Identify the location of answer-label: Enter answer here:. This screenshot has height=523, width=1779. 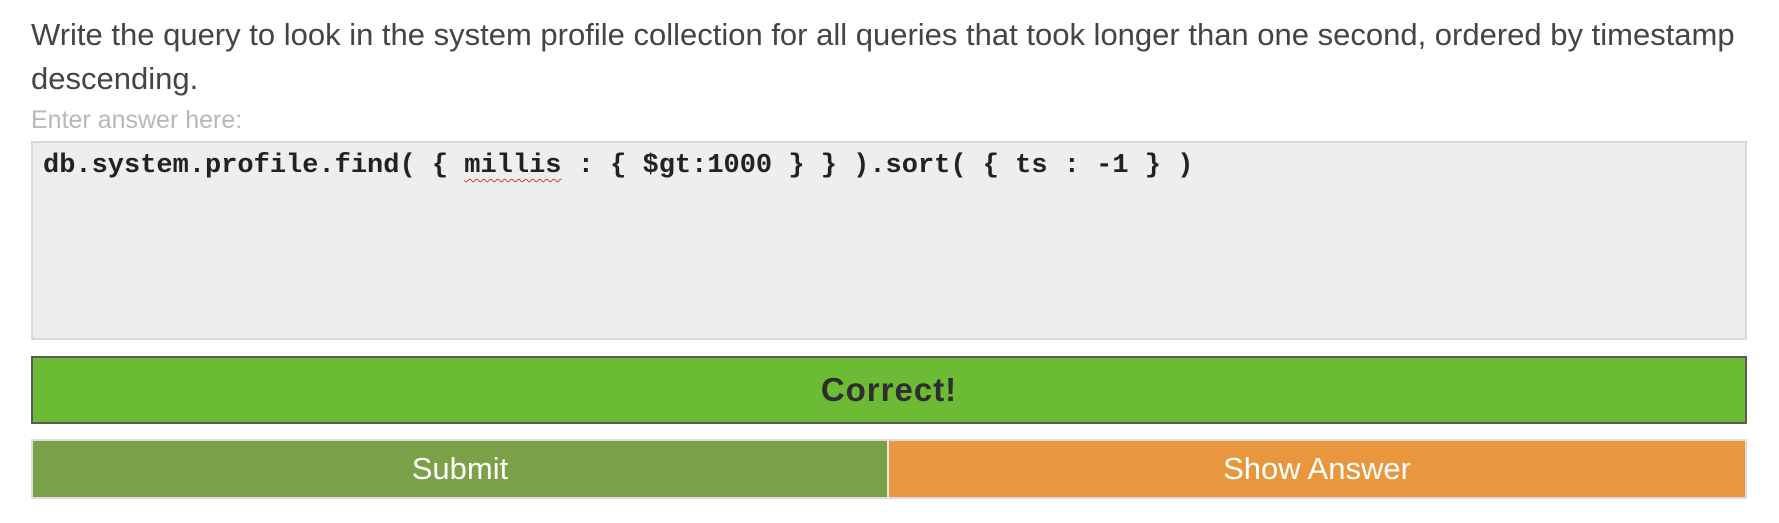
(137, 120).